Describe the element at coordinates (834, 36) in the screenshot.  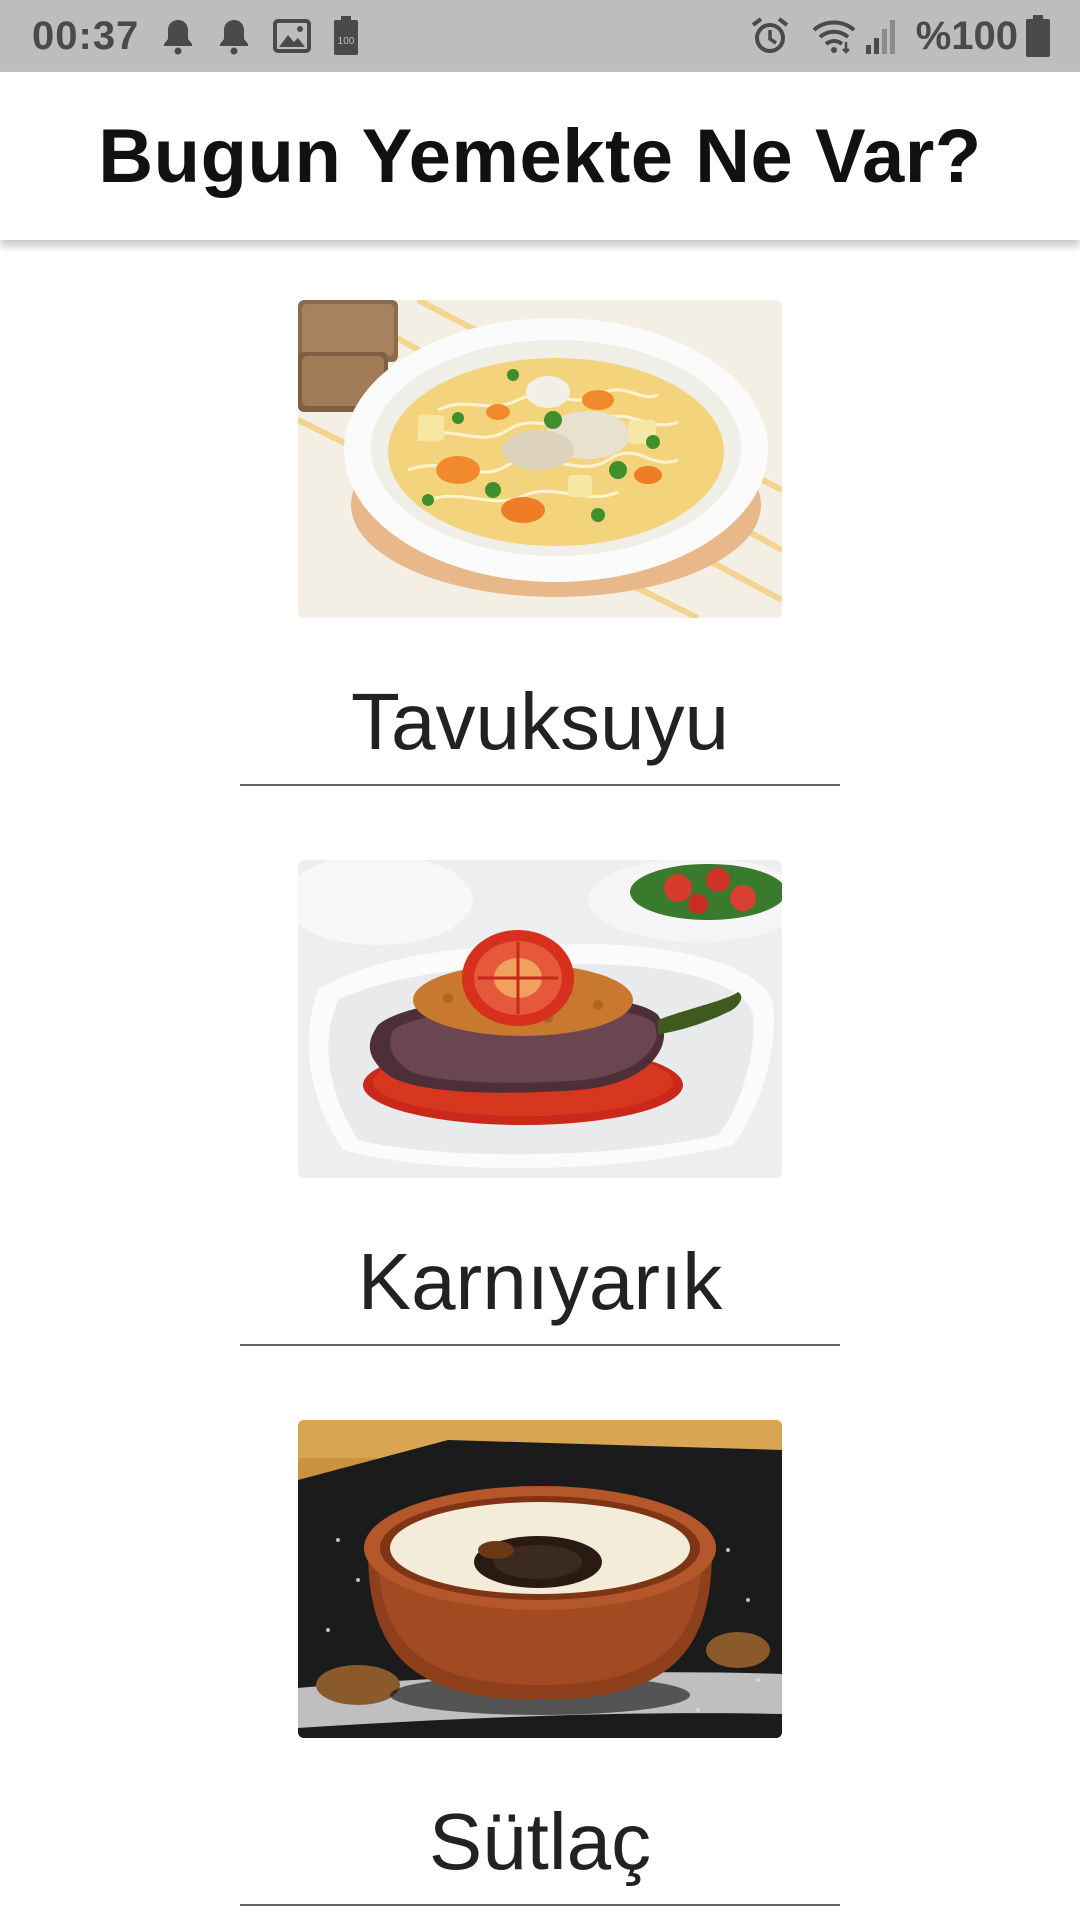
I see `wifi-icon` at that location.